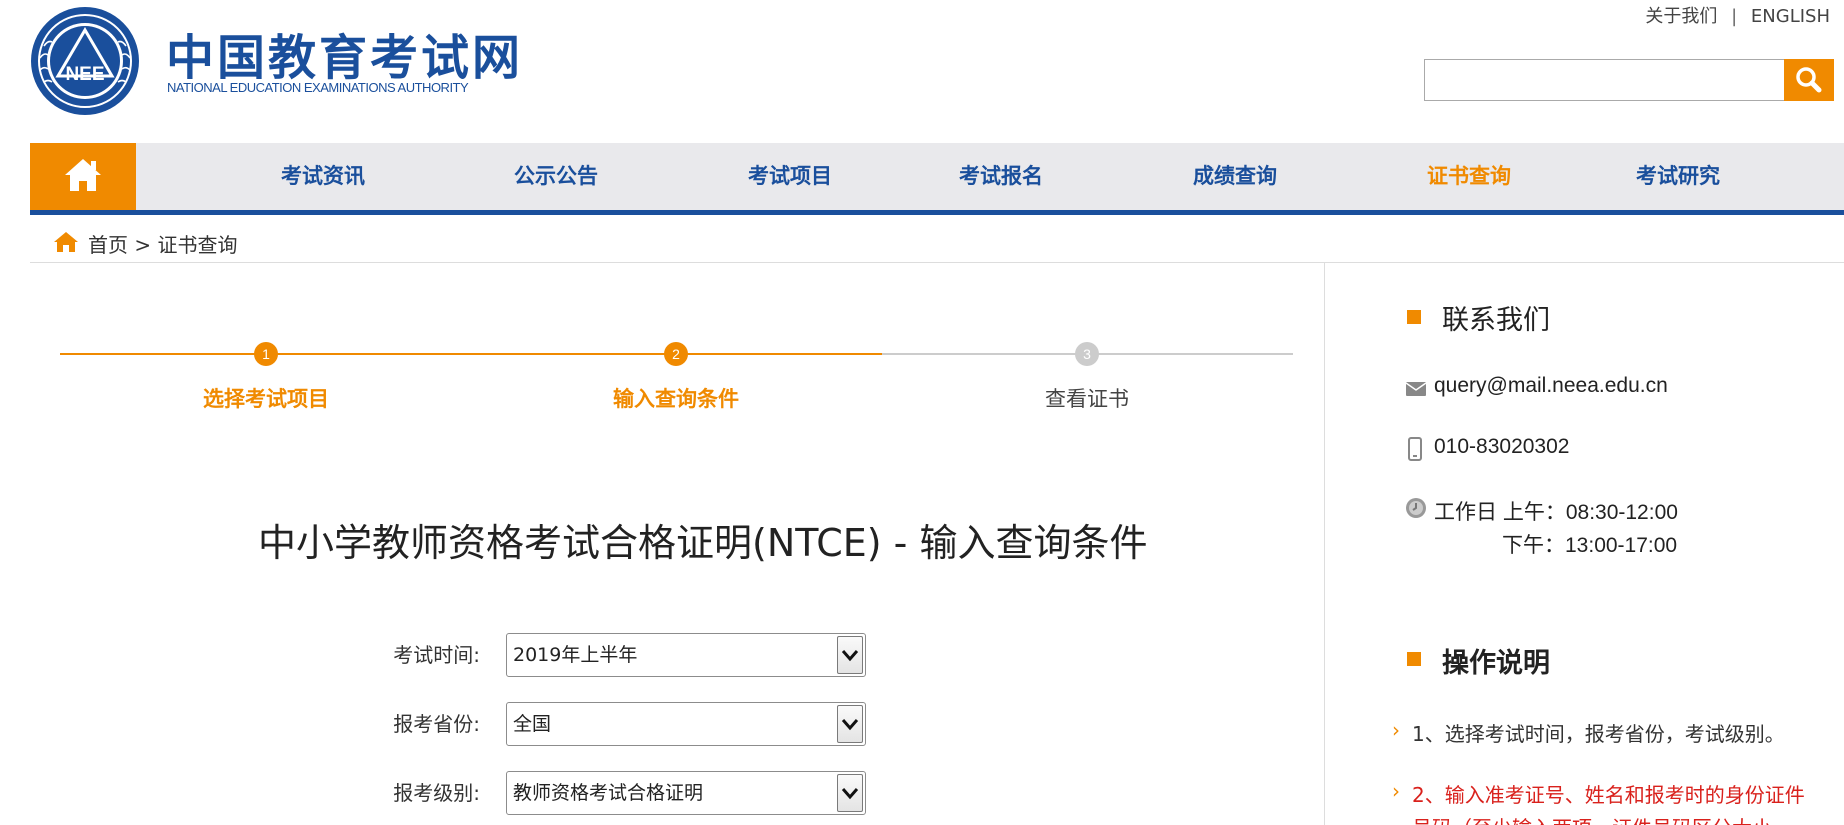 This screenshot has width=1844, height=825. I want to click on step-2-number: 2, so click(676, 354).